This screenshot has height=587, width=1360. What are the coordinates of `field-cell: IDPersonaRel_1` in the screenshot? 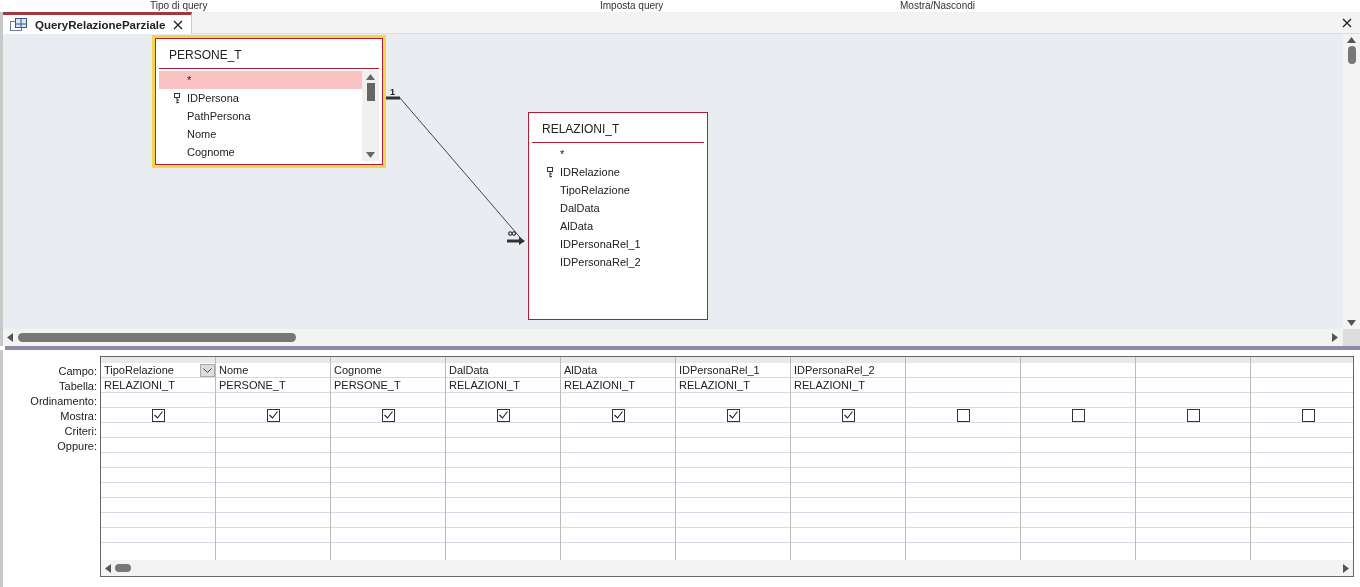 It's located at (733, 370).